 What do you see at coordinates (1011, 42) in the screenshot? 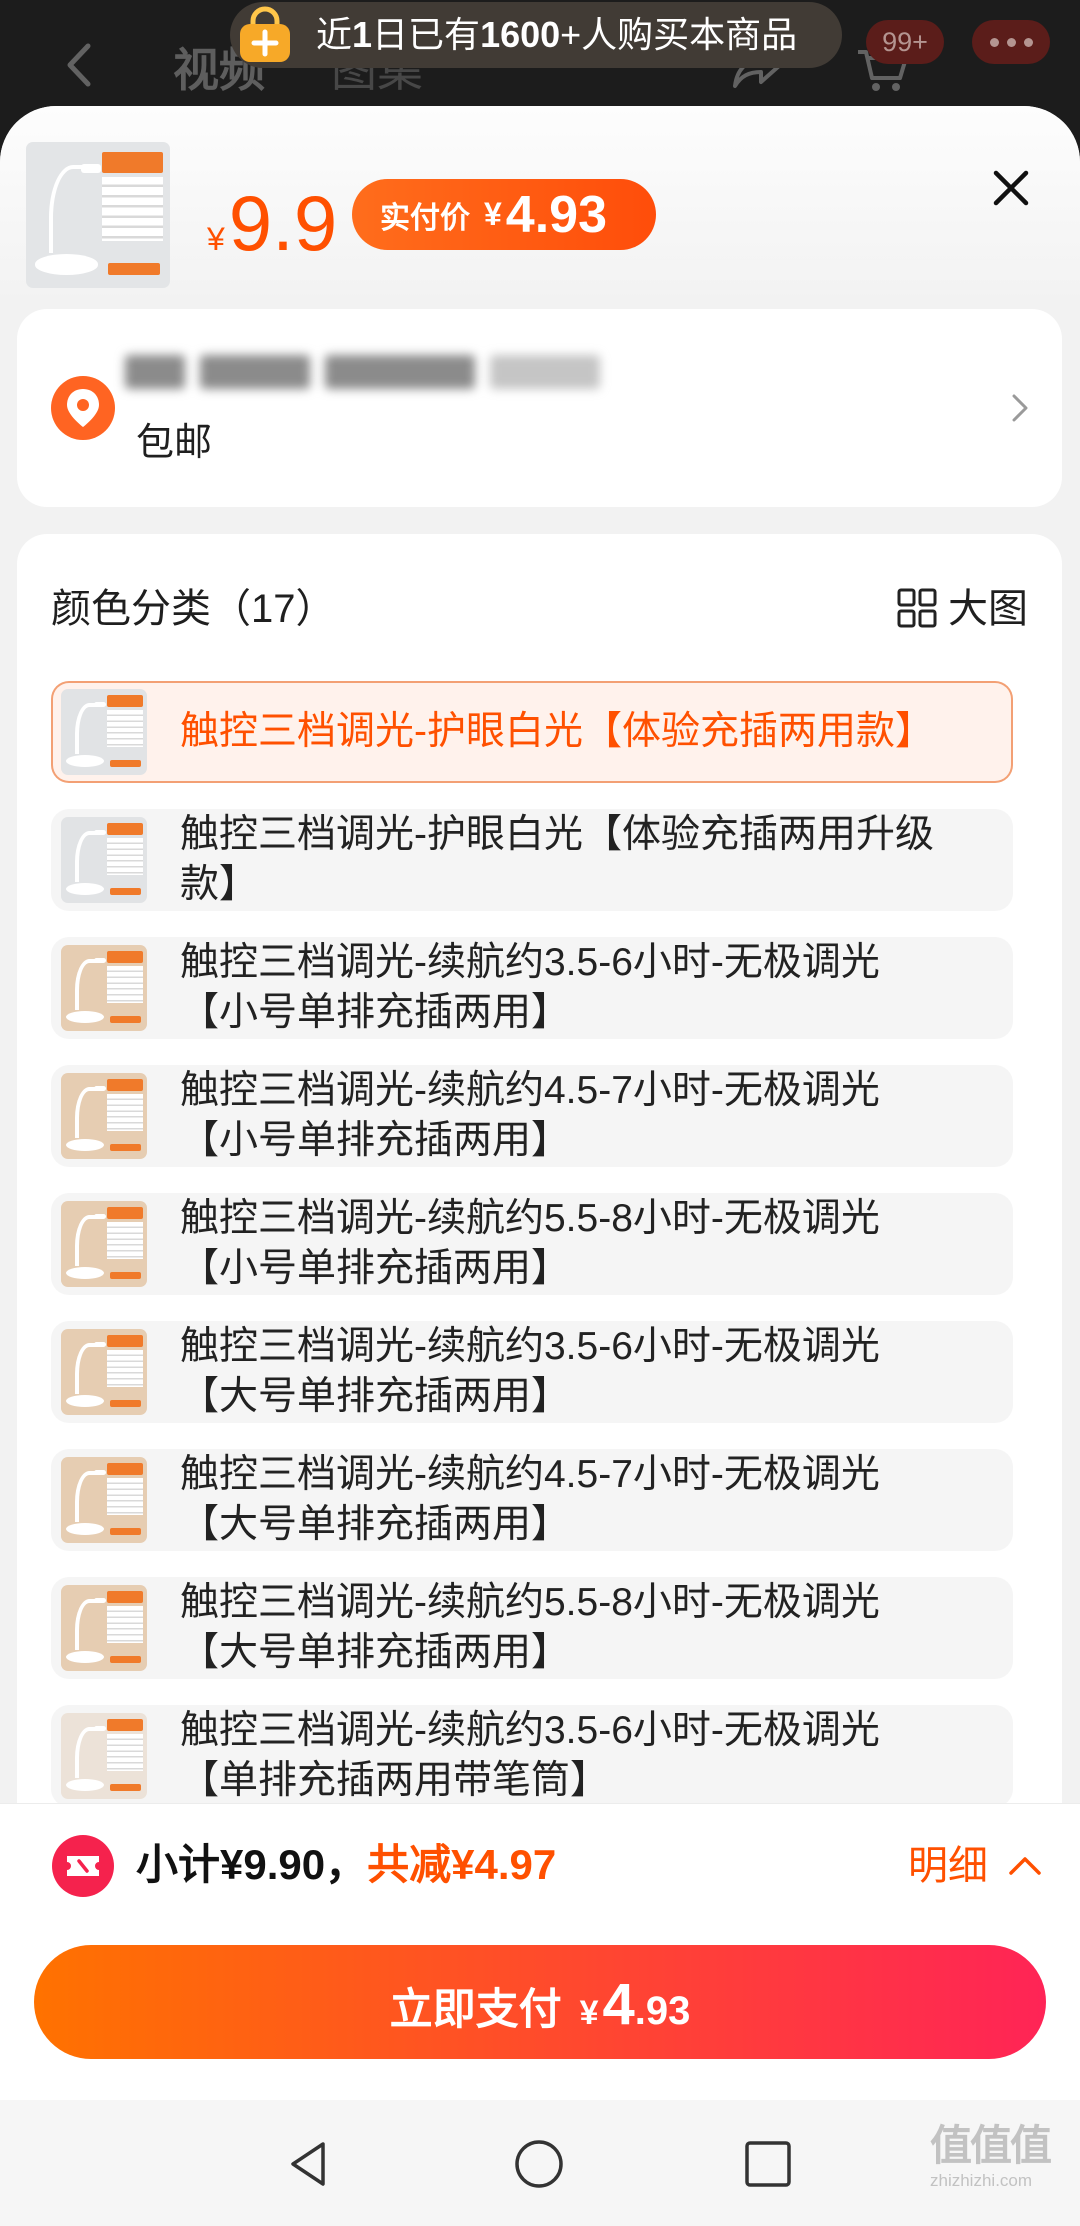
I see `more-dots-icon` at bounding box center [1011, 42].